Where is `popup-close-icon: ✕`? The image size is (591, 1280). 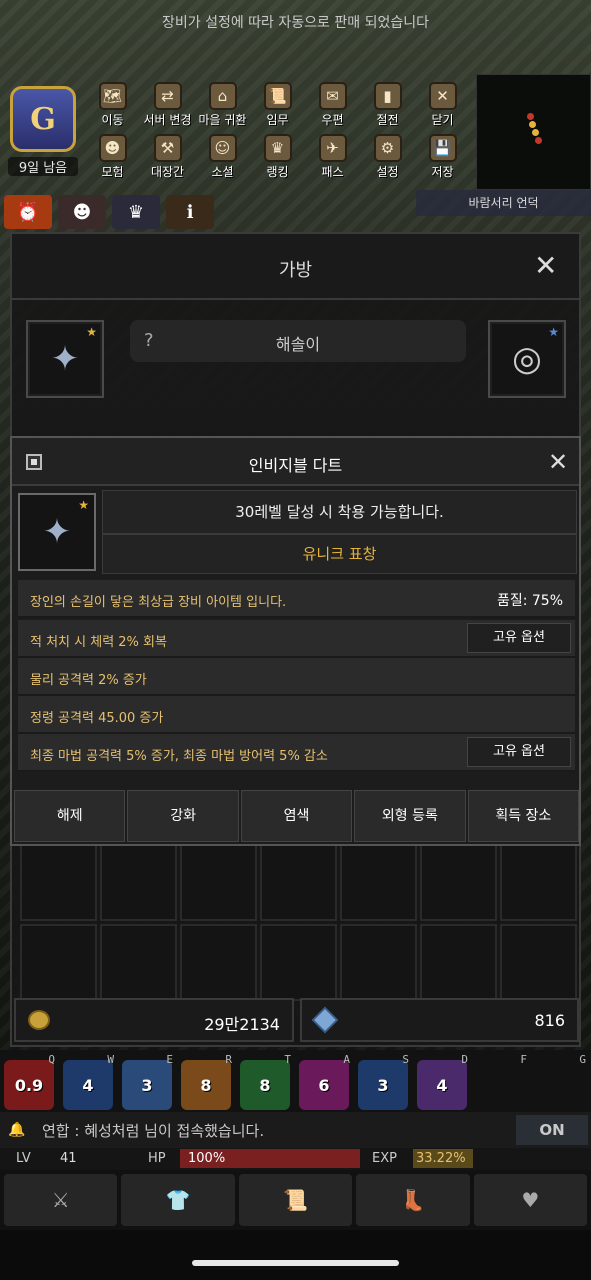 popup-close-icon: ✕ is located at coordinates (558, 462).